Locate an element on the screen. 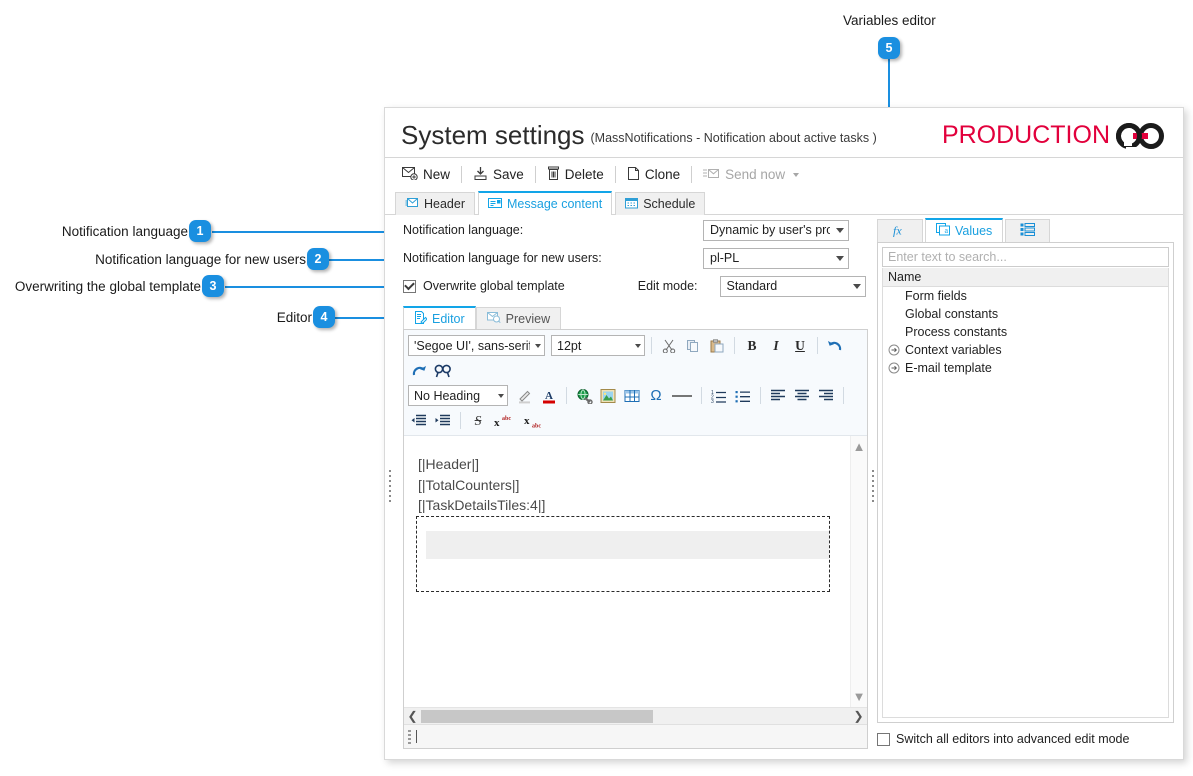 The height and width of the screenshot is (776, 1193). font-size-value: 12pt is located at coordinates (569, 345).